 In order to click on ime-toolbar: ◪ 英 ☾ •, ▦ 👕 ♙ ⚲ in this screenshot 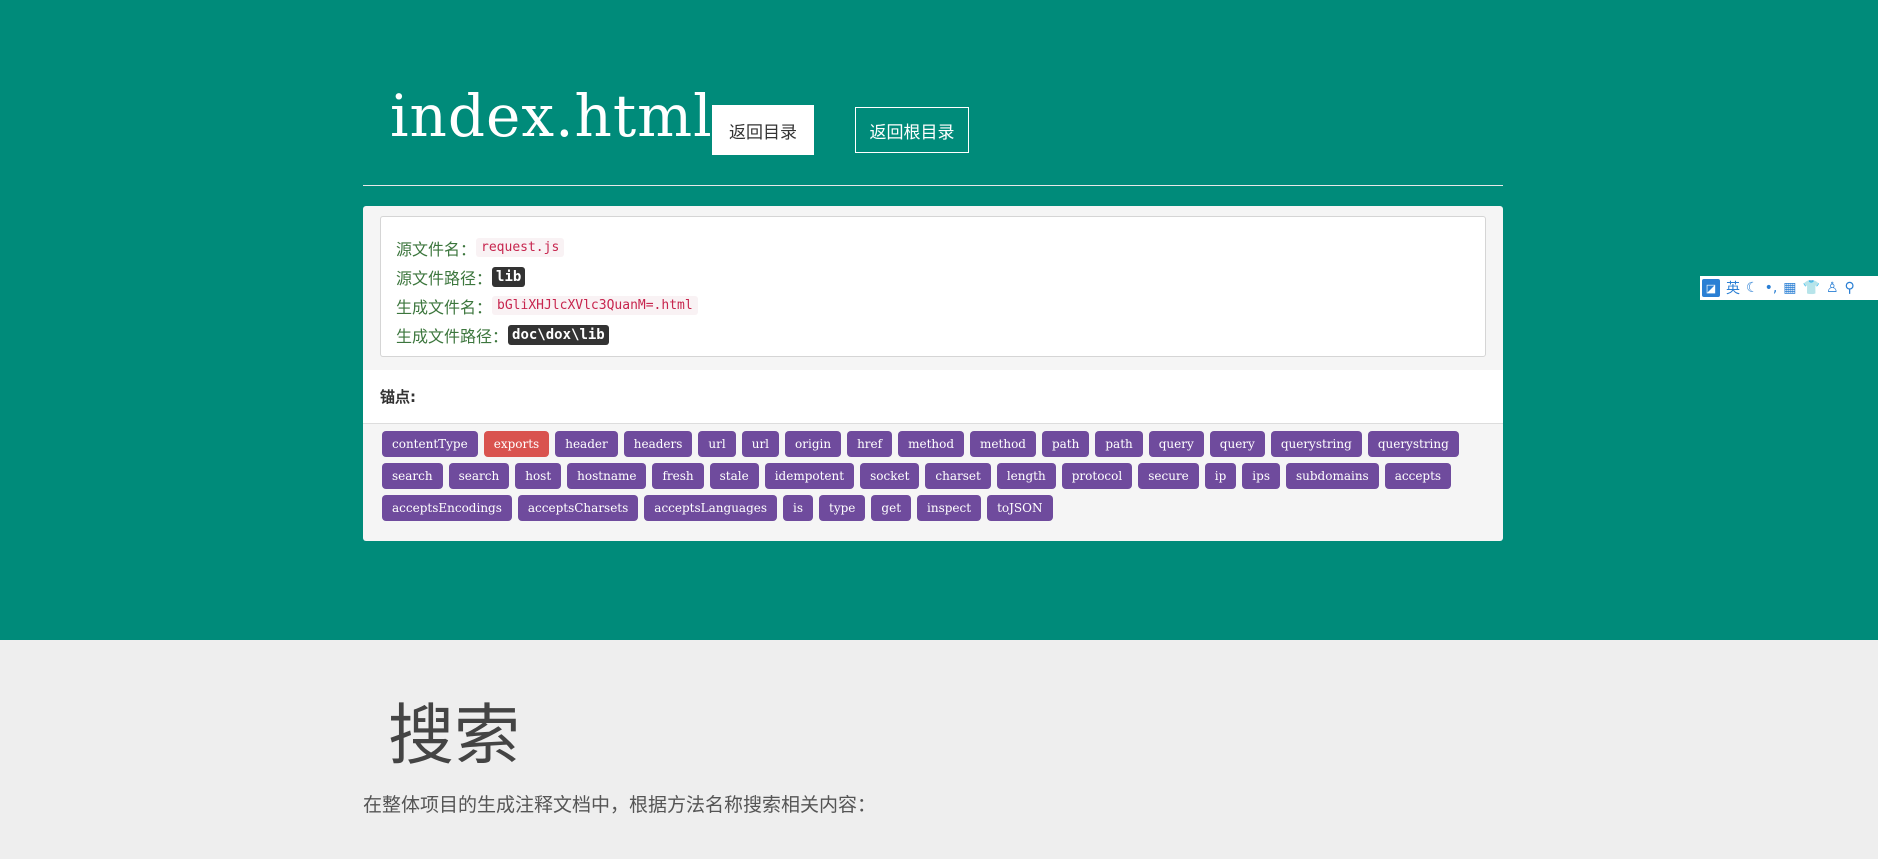, I will do `click(1789, 288)`.